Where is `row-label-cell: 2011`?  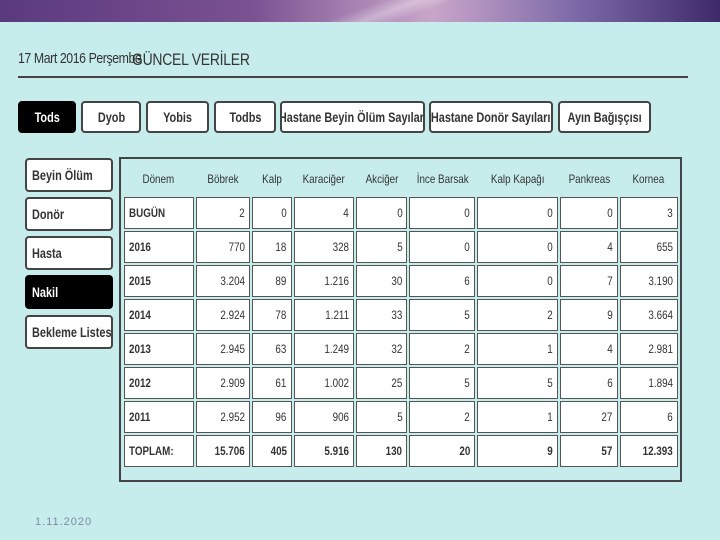
row-label-cell: 2011 is located at coordinates (159, 417).